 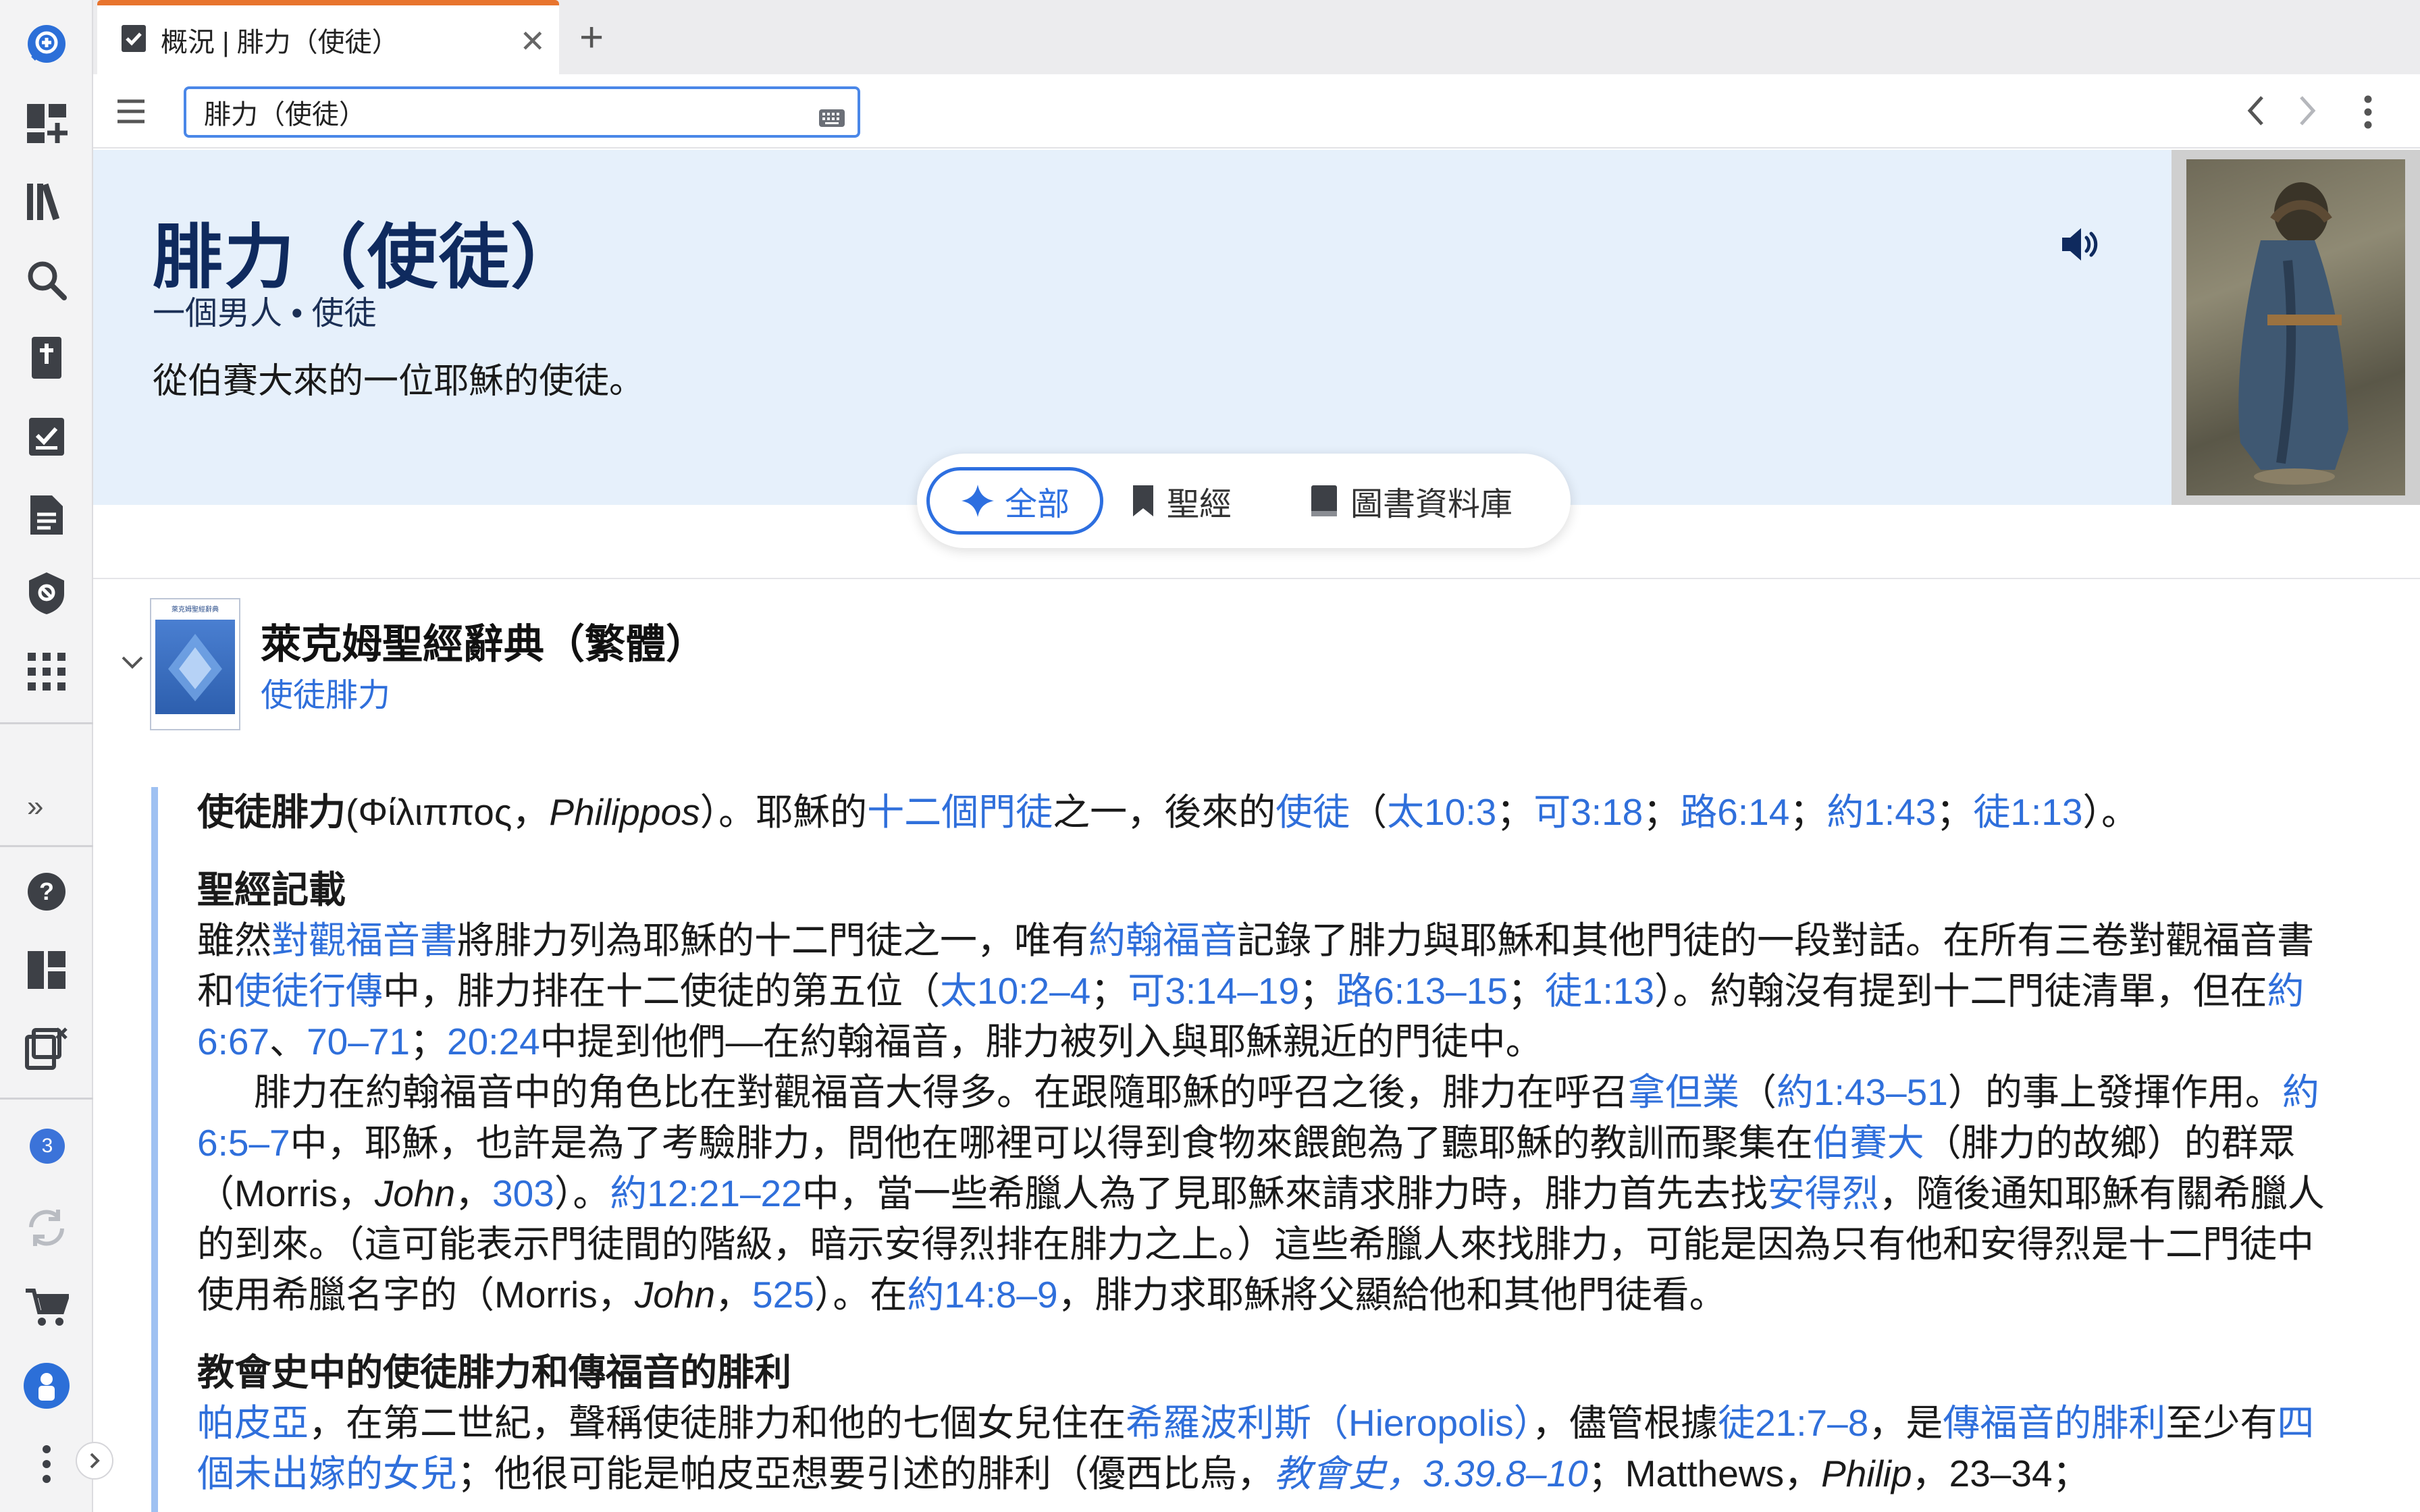 What do you see at coordinates (831, 119) in the screenshot?
I see `keyboard-icon` at bounding box center [831, 119].